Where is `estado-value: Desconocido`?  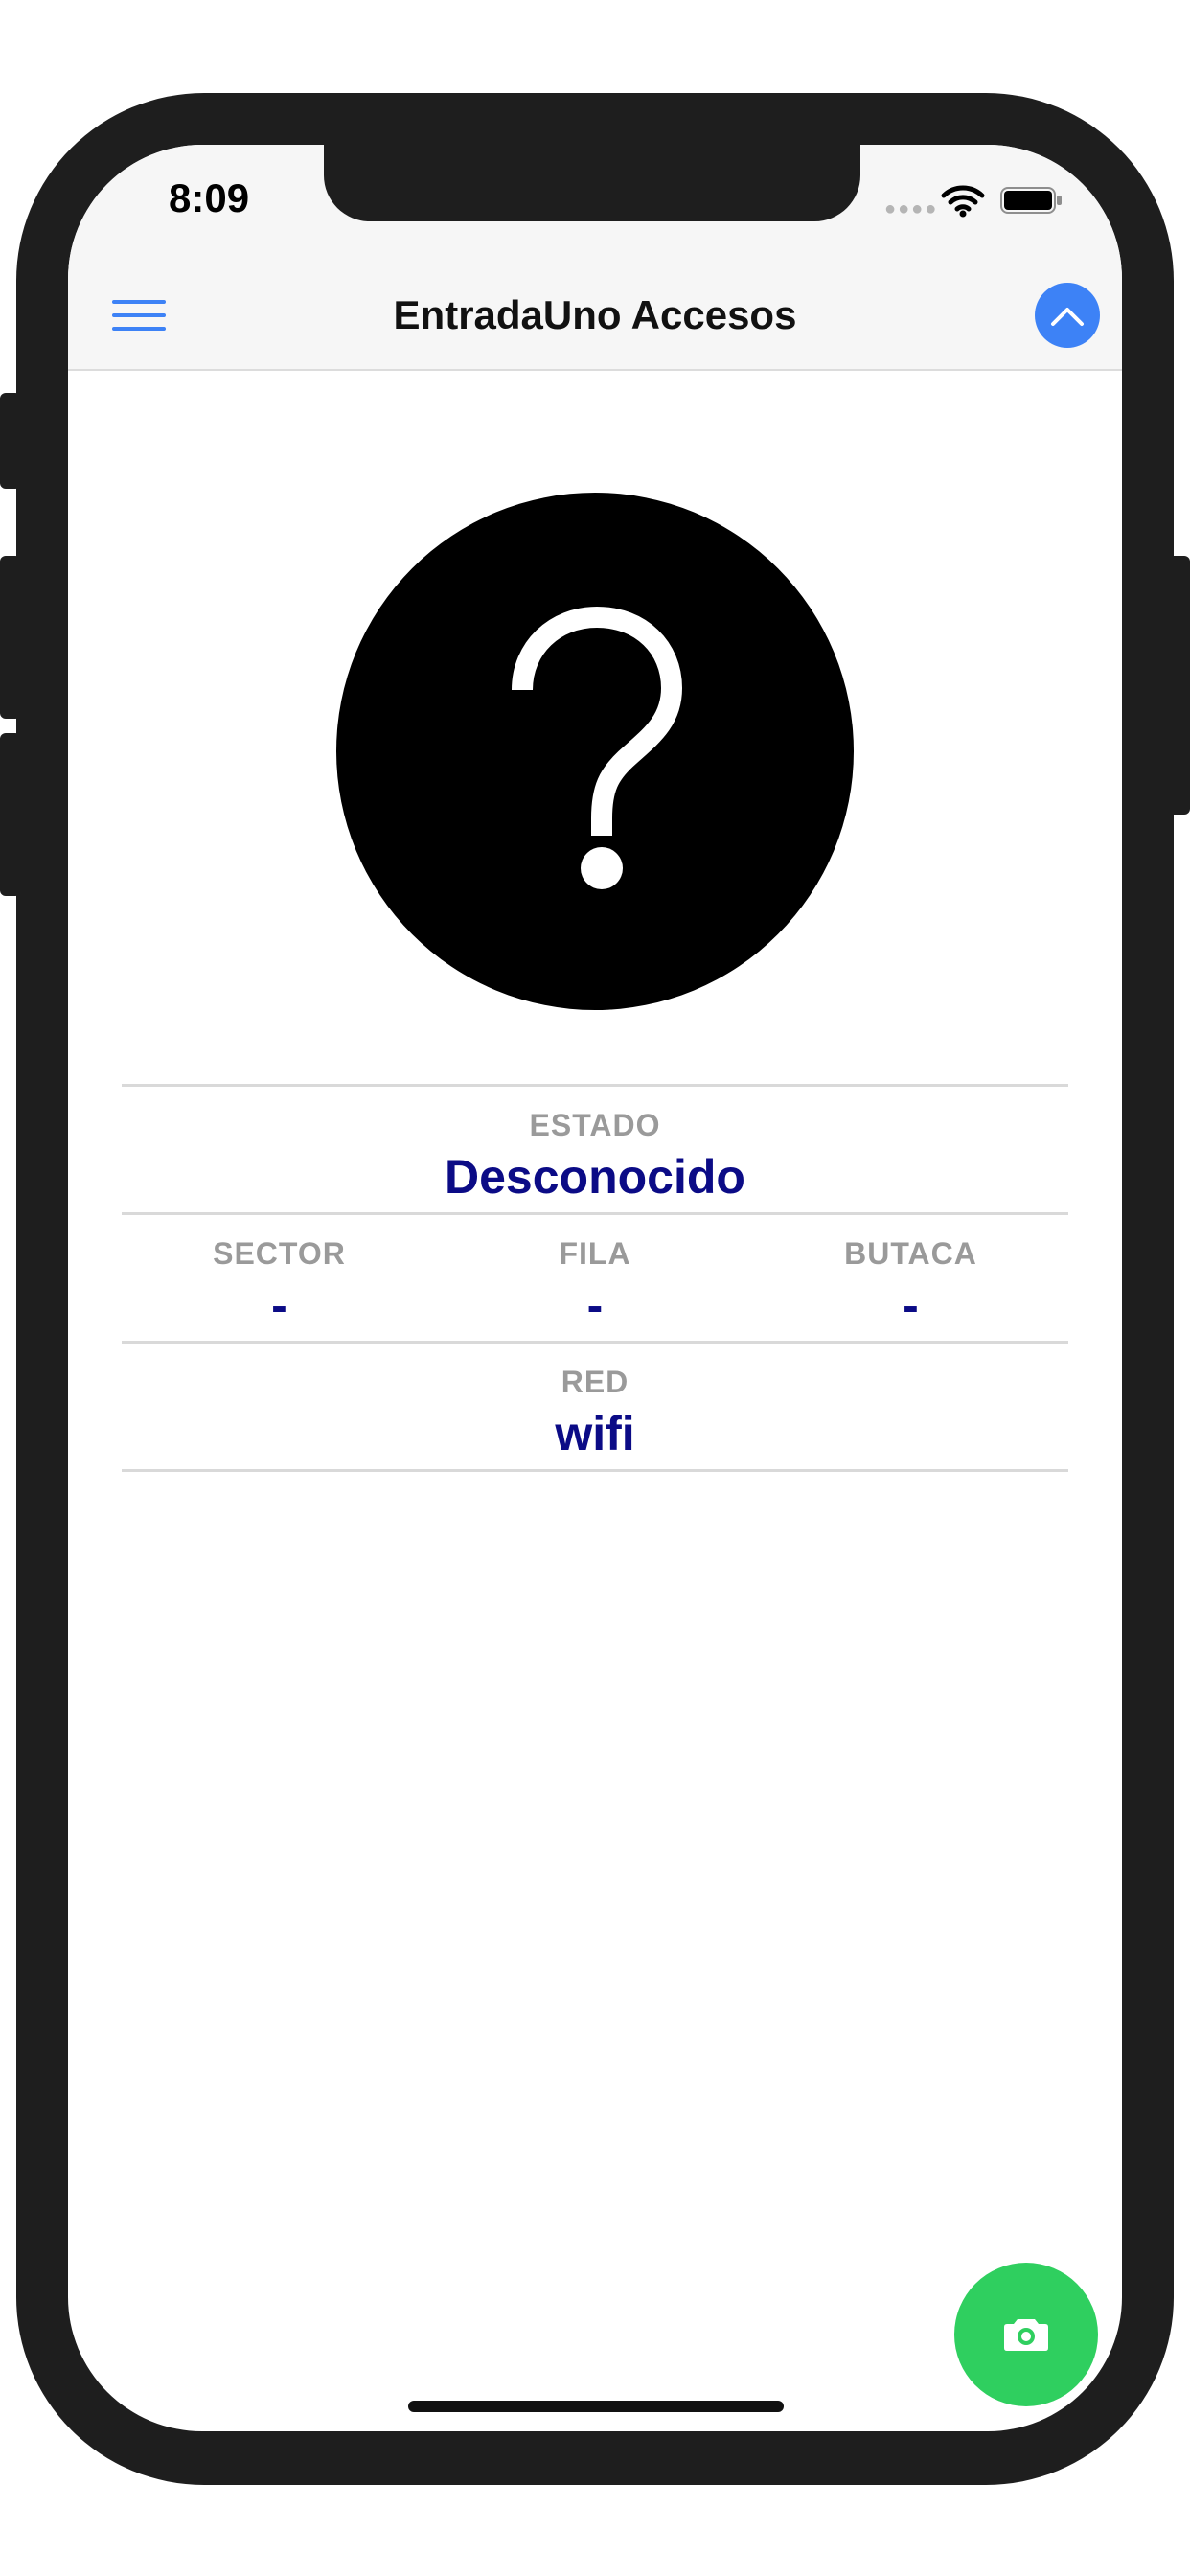 estado-value: Desconocido is located at coordinates (595, 1177).